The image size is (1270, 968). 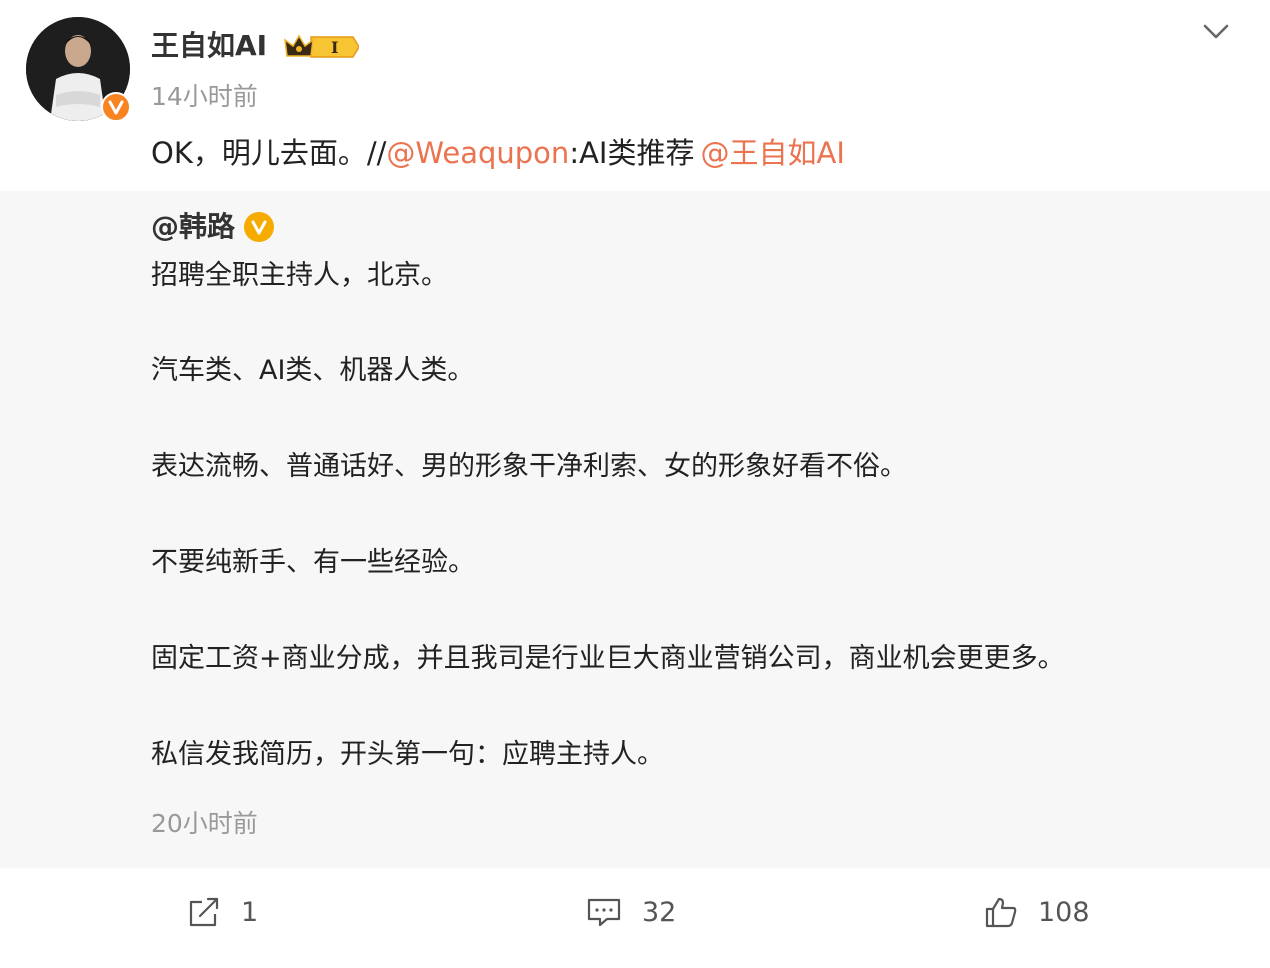 What do you see at coordinates (659, 912) in the screenshot?
I see `comment-count: 32` at bounding box center [659, 912].